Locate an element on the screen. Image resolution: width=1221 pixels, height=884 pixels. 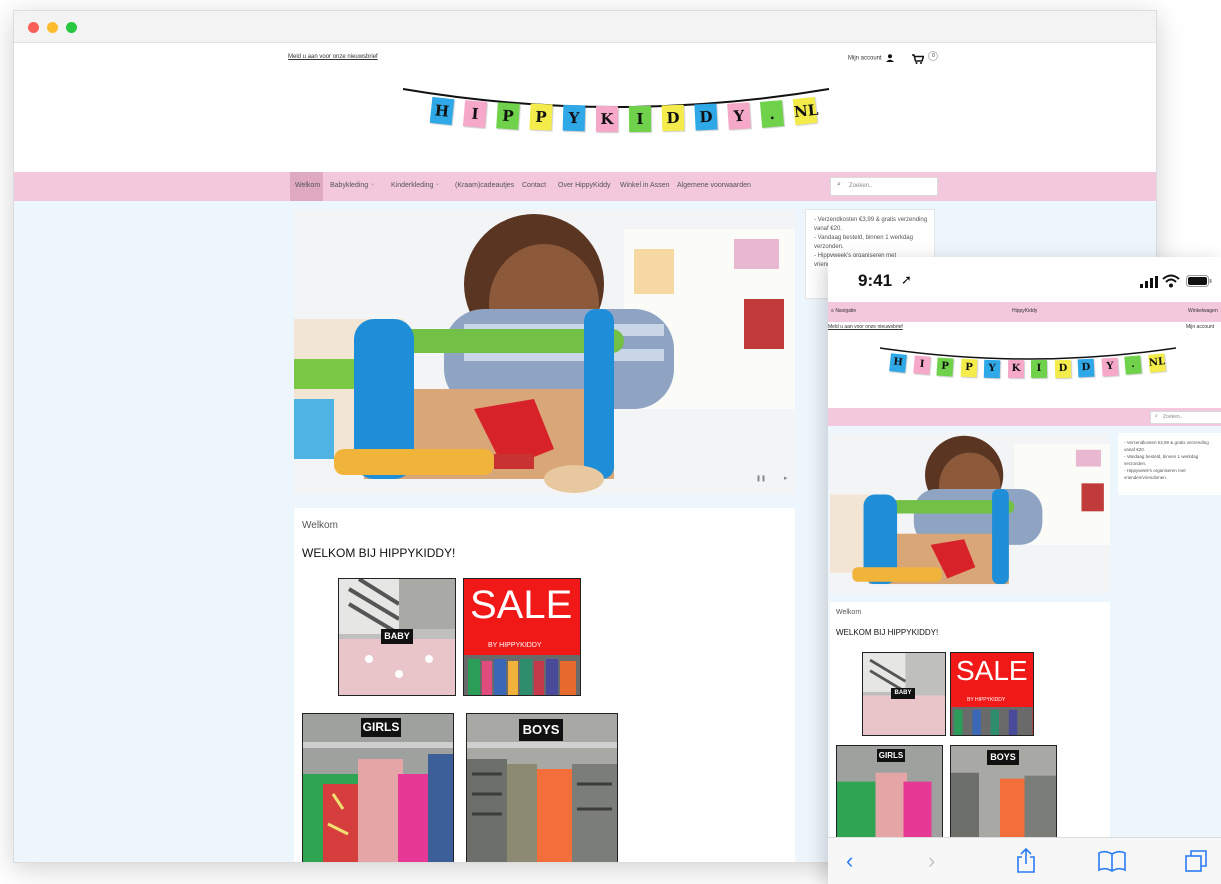
bookmarks-icon is located at coordinates (1112, 861).